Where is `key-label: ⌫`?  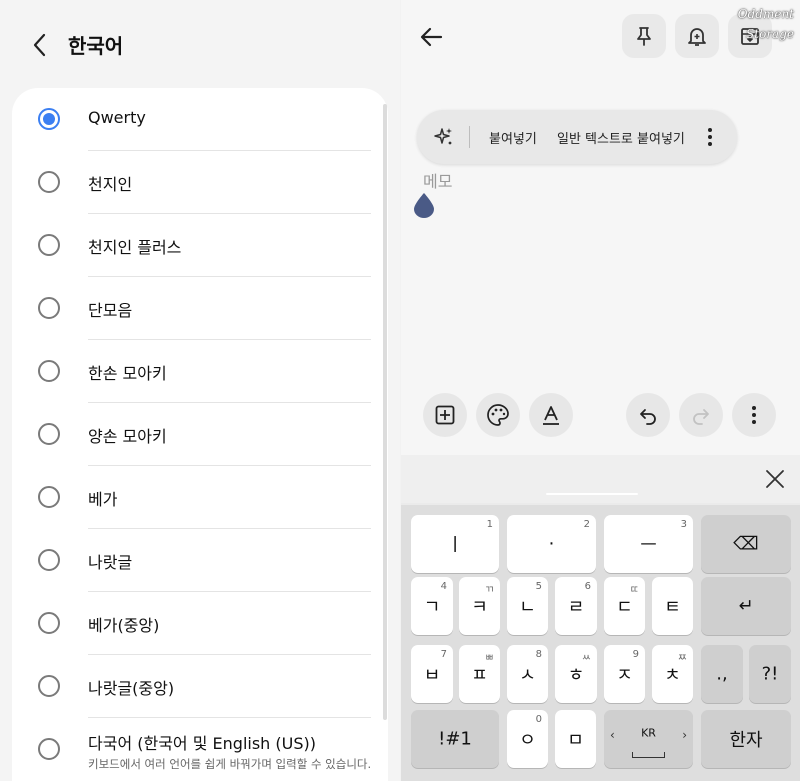
key-label: ⌫ is located at coordinates (746, 544).